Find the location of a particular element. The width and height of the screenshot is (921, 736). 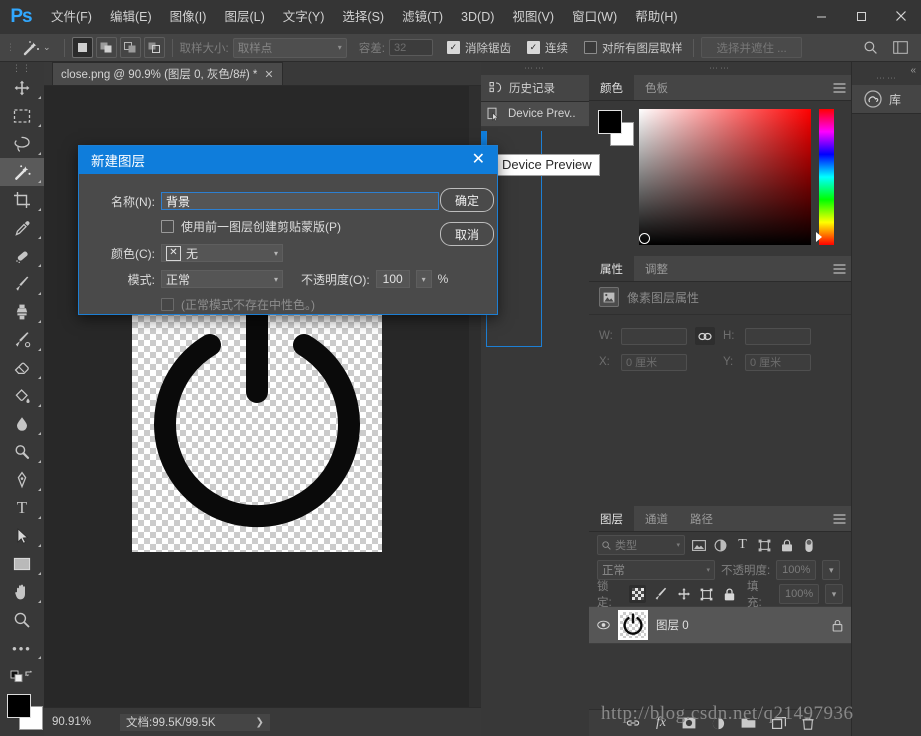

foreground-color-swatch is located at coordinates (19, 706).